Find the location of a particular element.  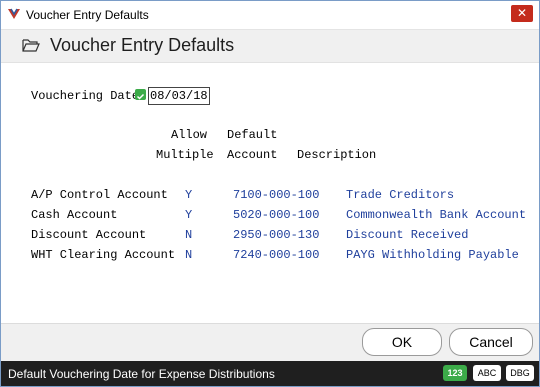

close-icon: ✕ is located at coordinates (522, 13).